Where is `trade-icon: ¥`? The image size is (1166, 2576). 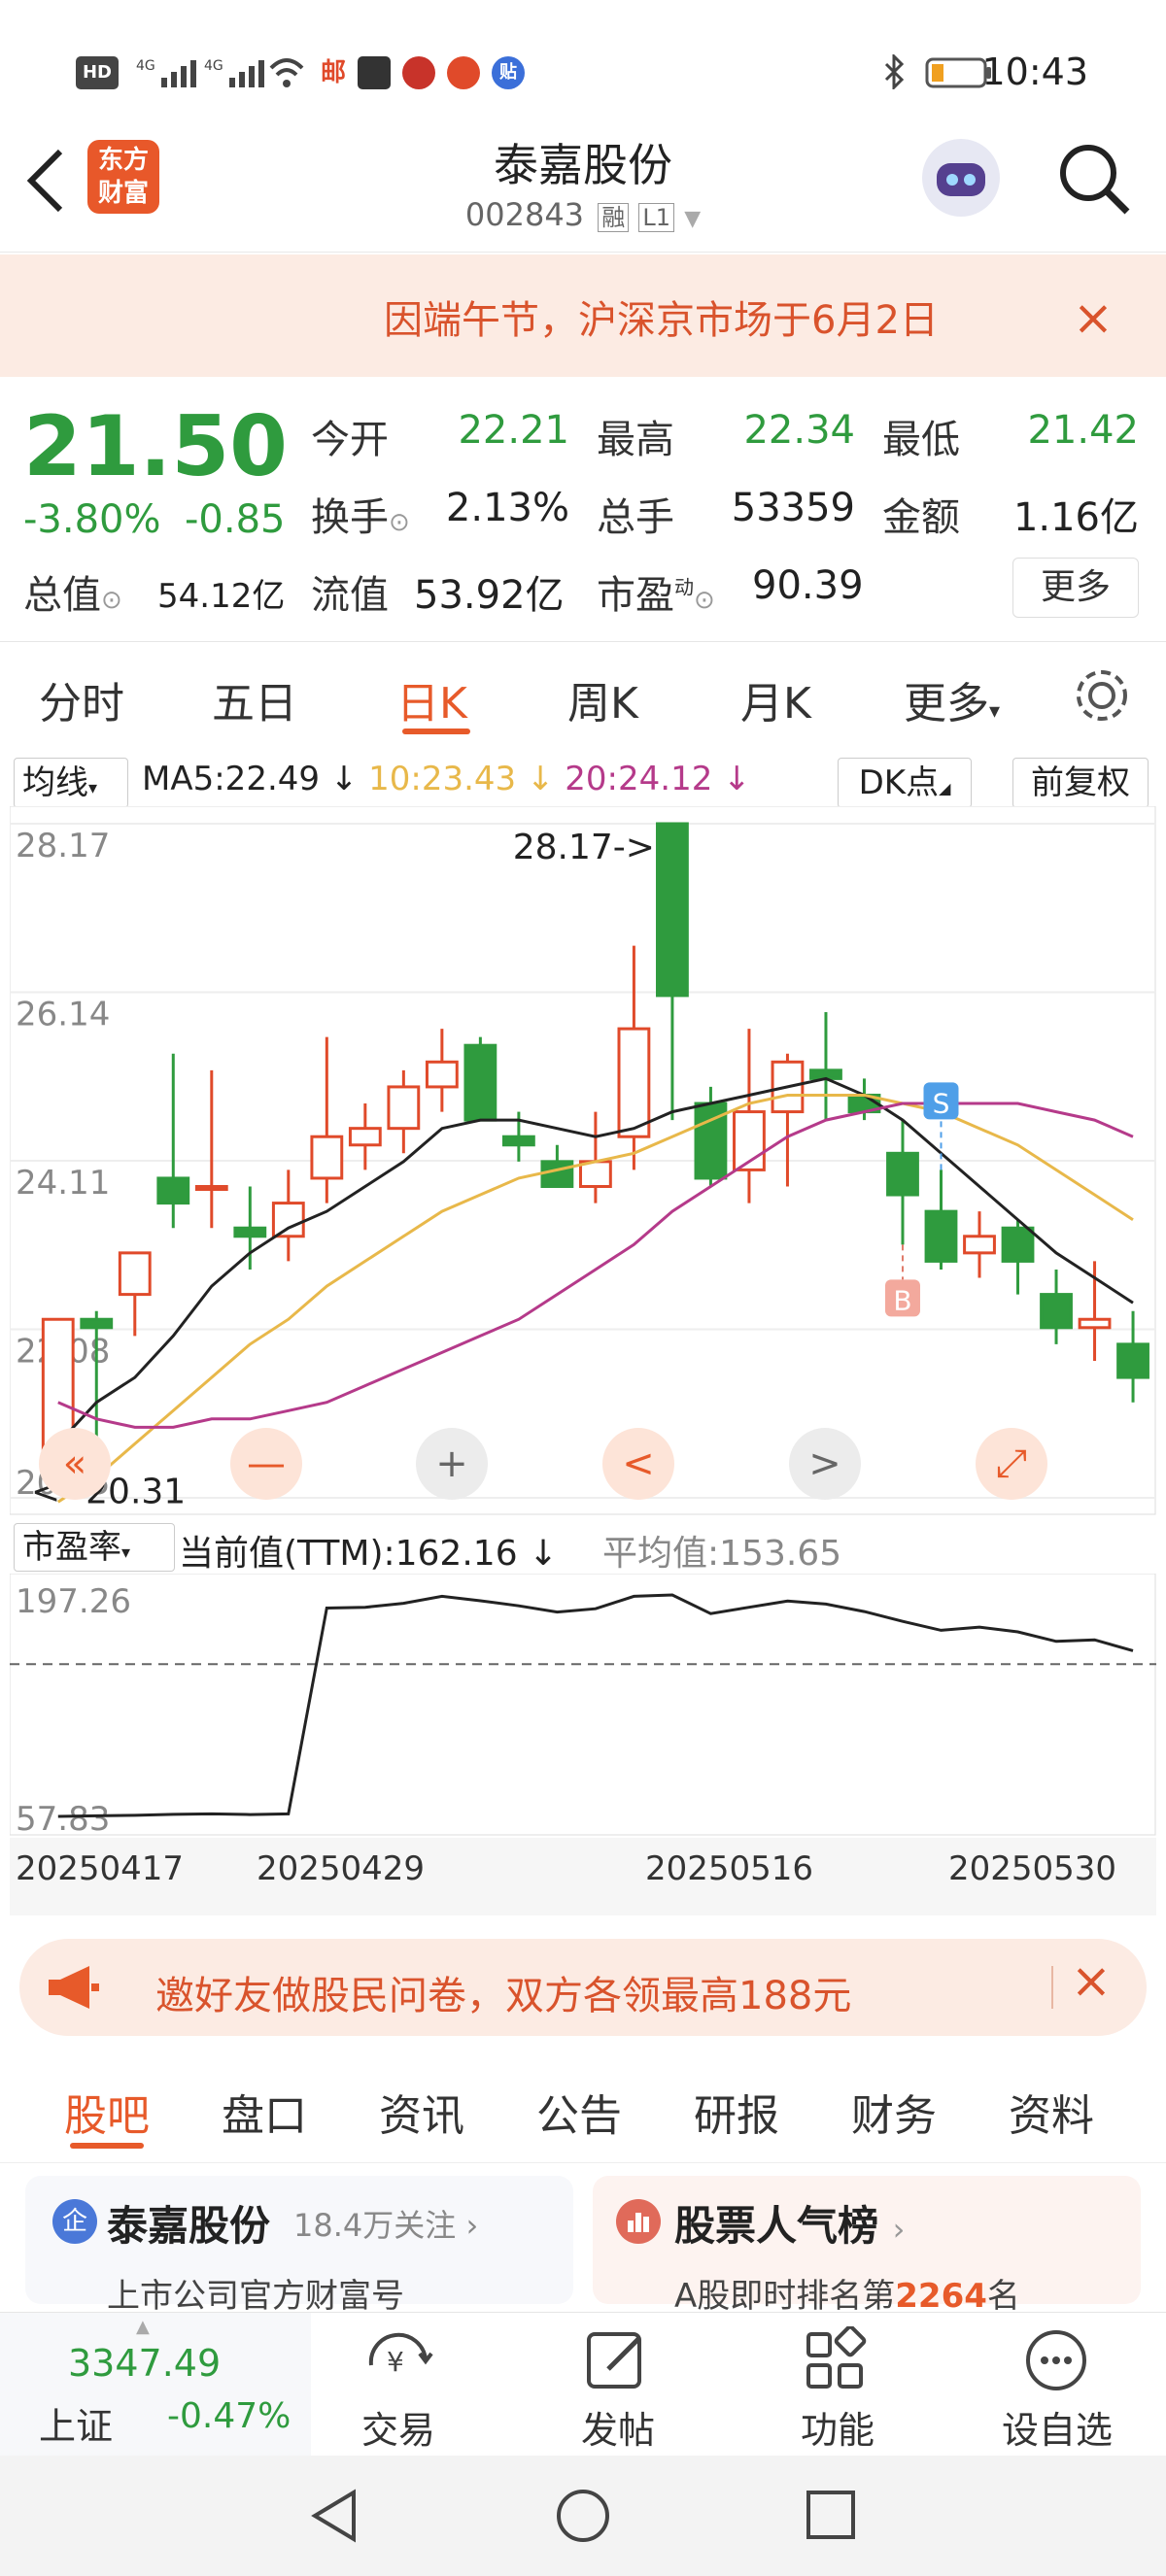
trade-icon: ¥ is located at coordinates (398, 2362).